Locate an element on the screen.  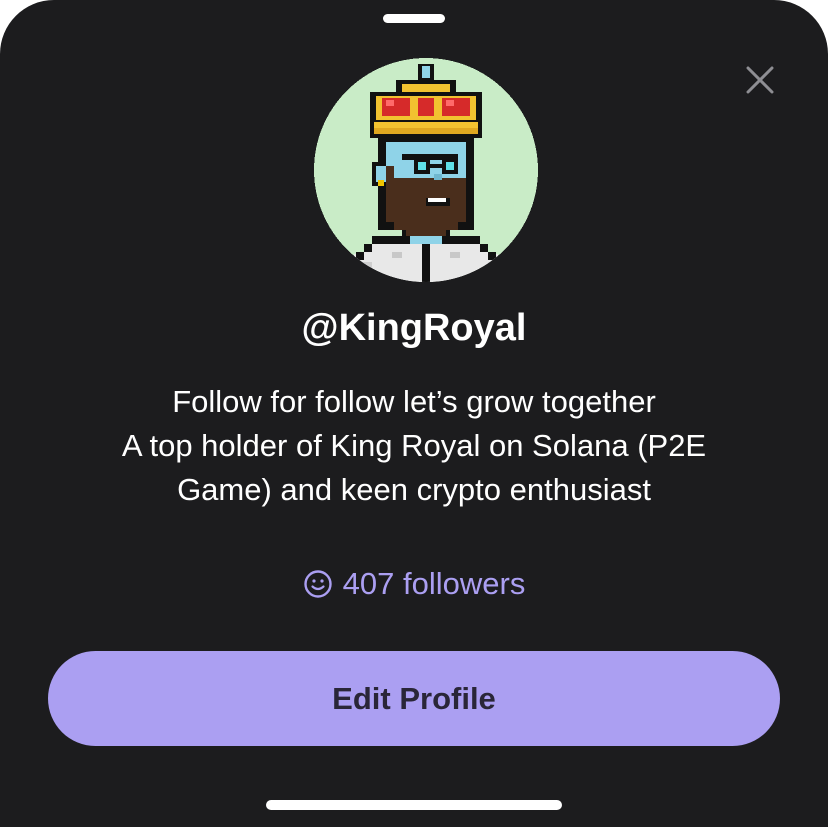
followers-count: 407 followers is located at coordinates (434, 583).